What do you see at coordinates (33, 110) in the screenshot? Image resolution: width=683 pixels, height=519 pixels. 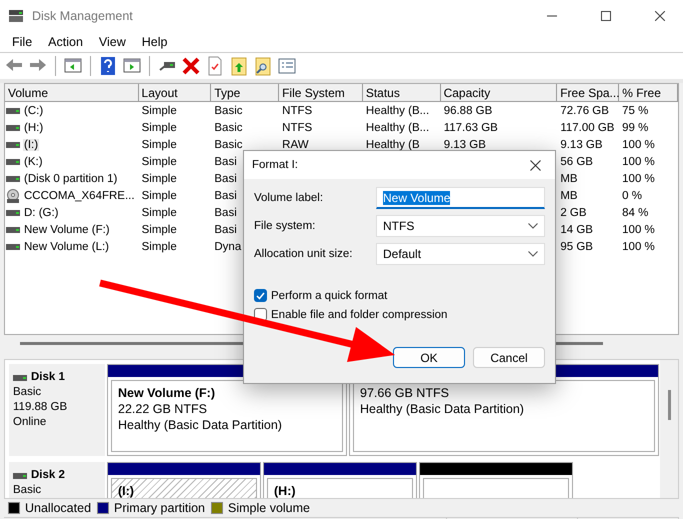 I see `drive-label: (C:)` at bounding box center [33, 110].